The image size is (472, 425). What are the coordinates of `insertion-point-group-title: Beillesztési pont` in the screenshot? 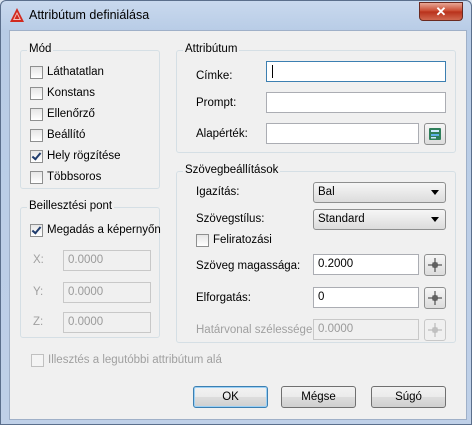 It's located at (71, 206).